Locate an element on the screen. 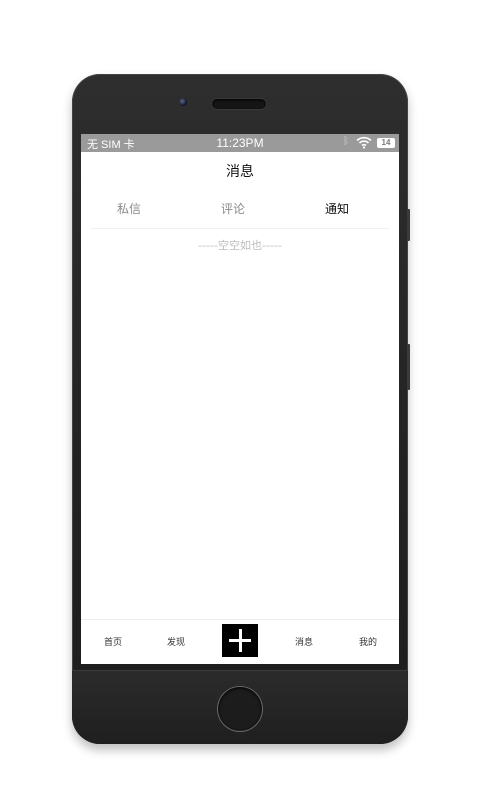  side-button-volume is located at coordinates (408, 367).